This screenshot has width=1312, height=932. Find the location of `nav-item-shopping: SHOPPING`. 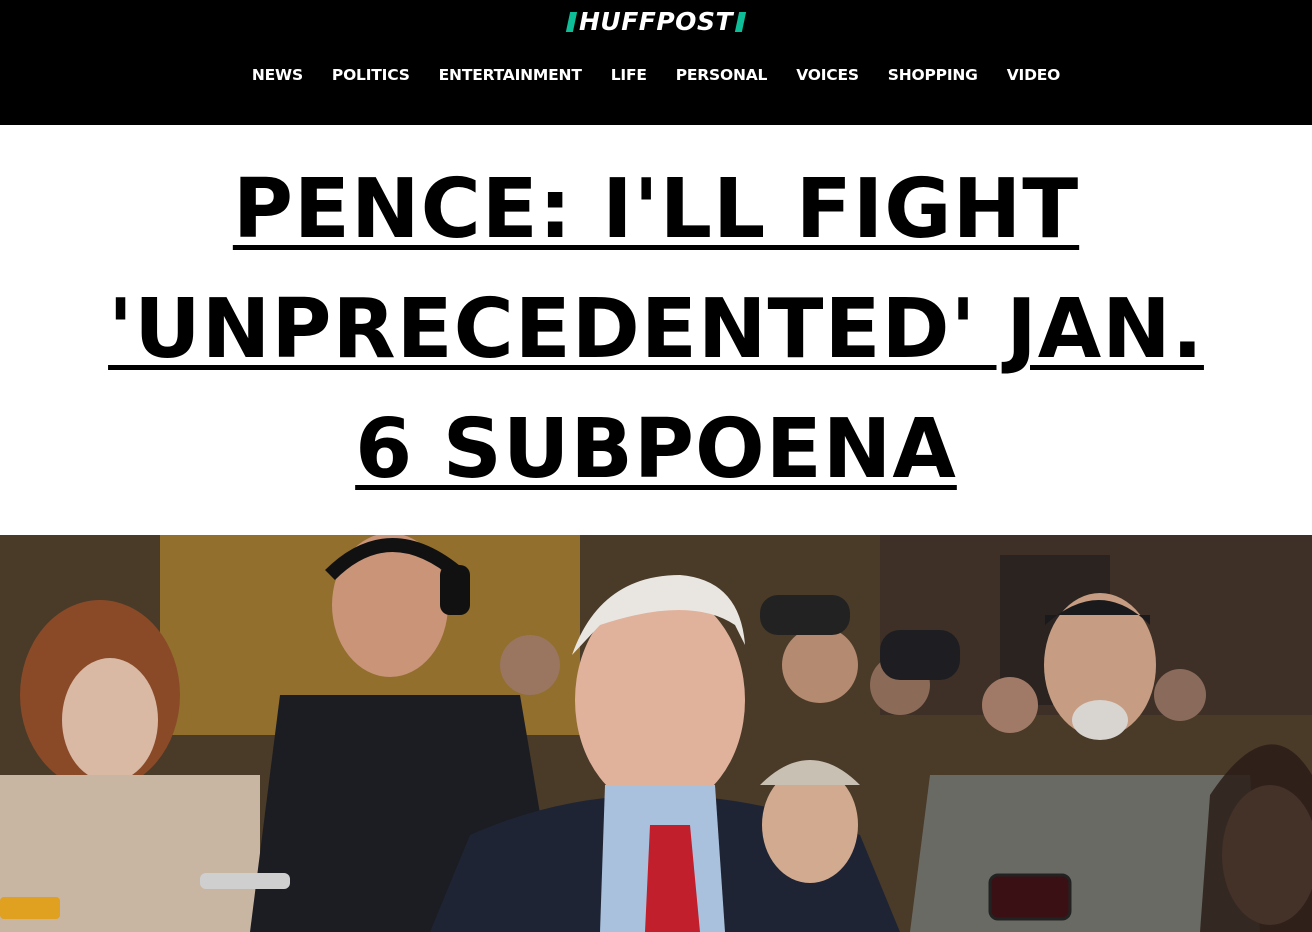

nav-item-shopping: SHOPPING is located at coordinates (932, 75).